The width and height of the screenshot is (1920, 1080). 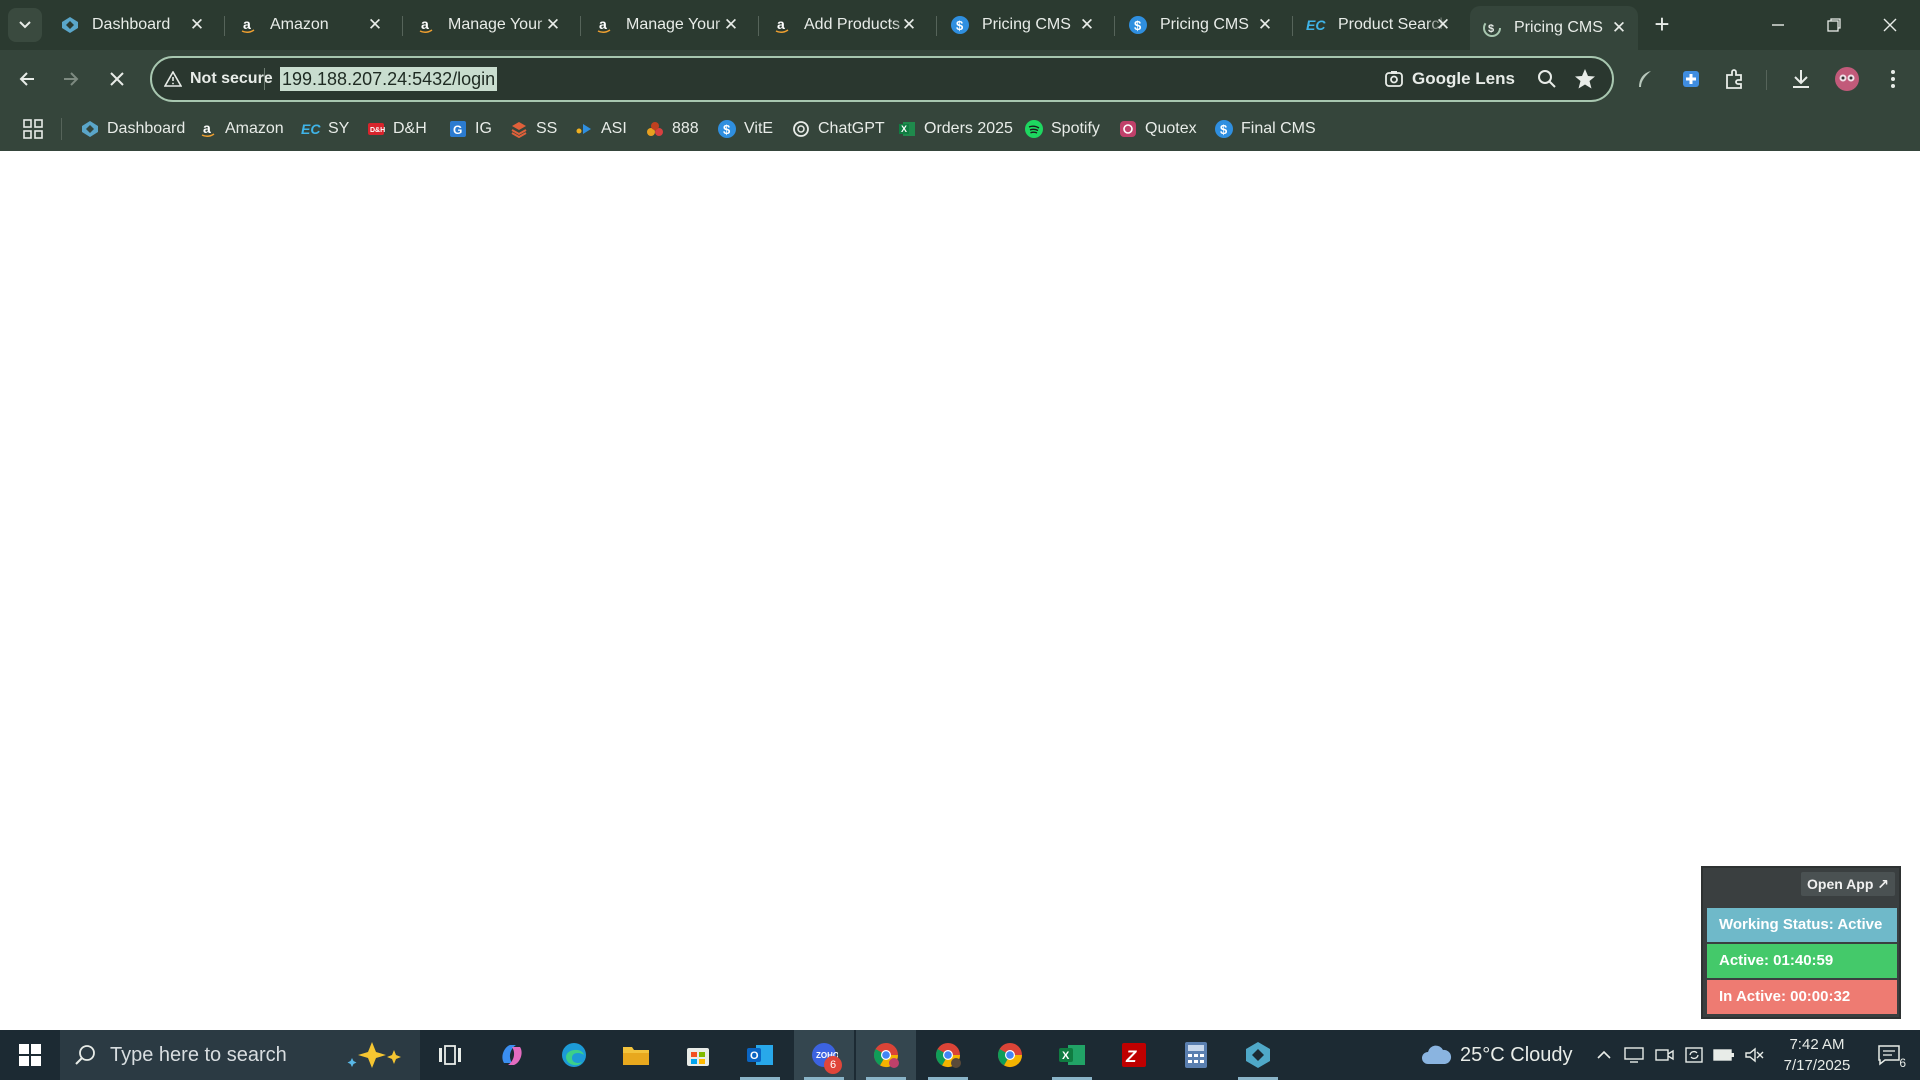 I want to click on bookmark-label: Spotify, so click(x=1075, y=128).